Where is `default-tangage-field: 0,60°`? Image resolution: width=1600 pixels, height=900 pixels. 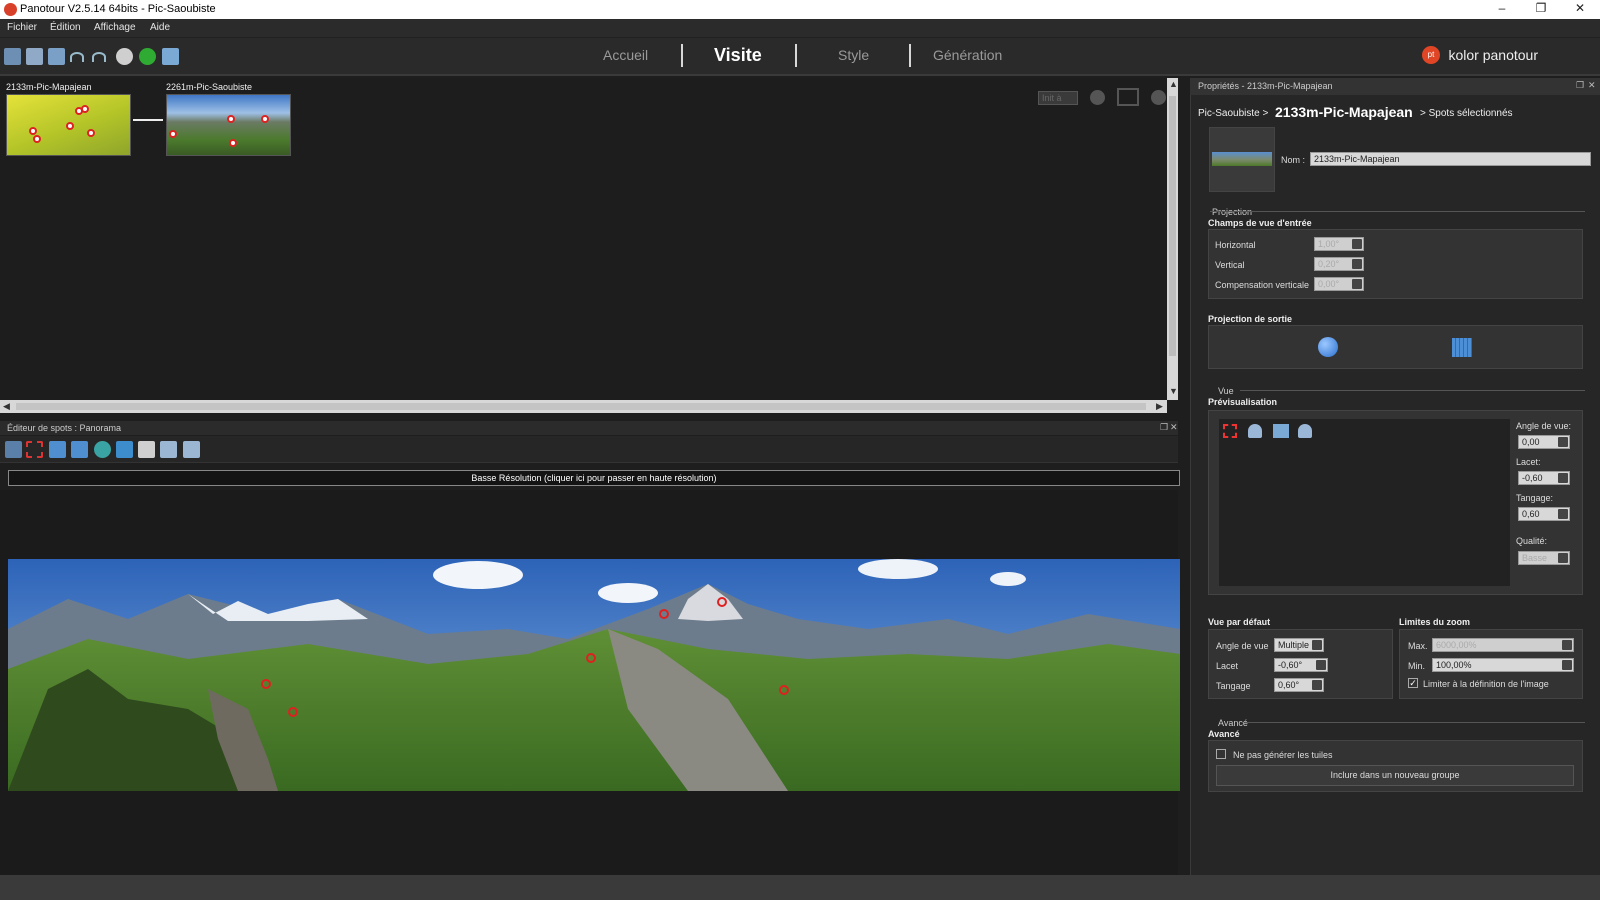 default-tangage-field: 0,60° is located at coordinates (1299, 685).